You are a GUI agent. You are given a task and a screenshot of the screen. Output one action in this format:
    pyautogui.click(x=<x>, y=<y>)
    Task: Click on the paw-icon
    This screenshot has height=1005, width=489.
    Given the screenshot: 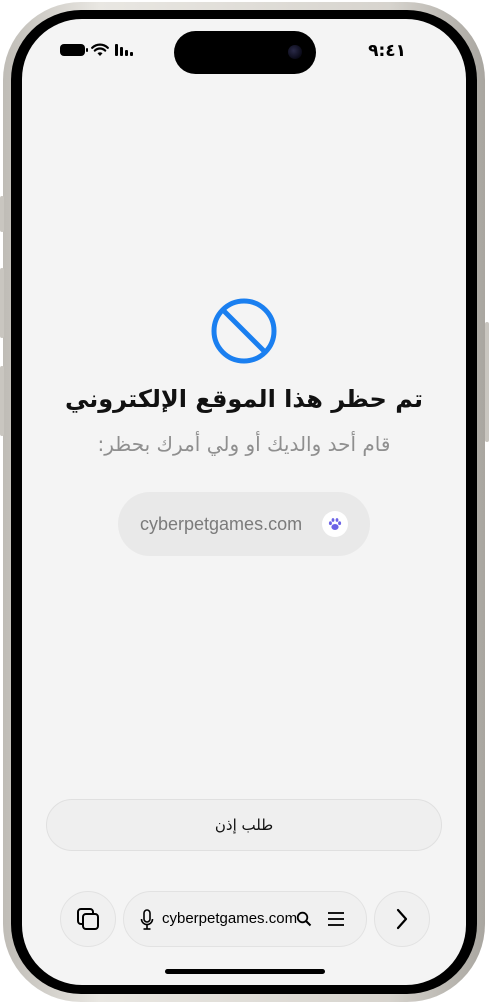 What is the action you would take?
    pyautogui.click(x=335, y=524)
    